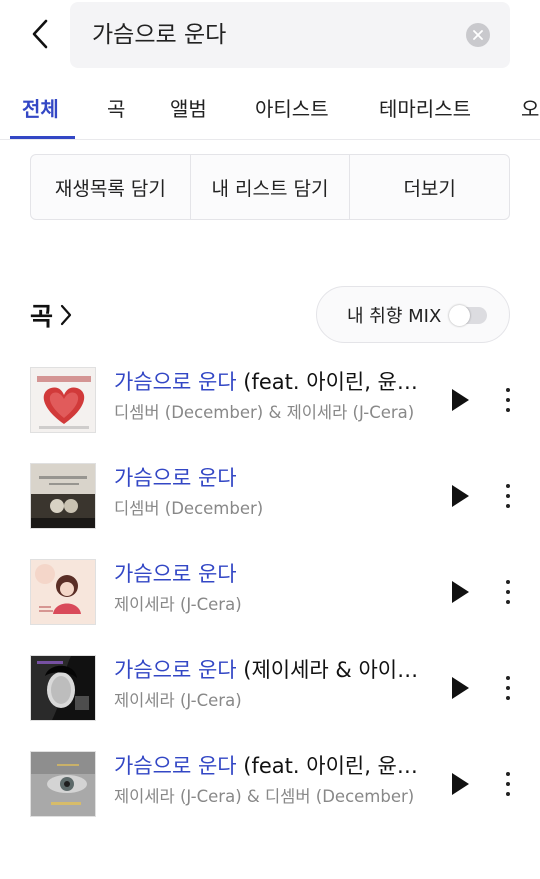 The height and width of the screenshot is (879, 540). Describe the element at coordinates (264, 412) in the screenshot. I see `song-artist: 디셈버 (December) & 제이세라 (J-Cera)` at that location.